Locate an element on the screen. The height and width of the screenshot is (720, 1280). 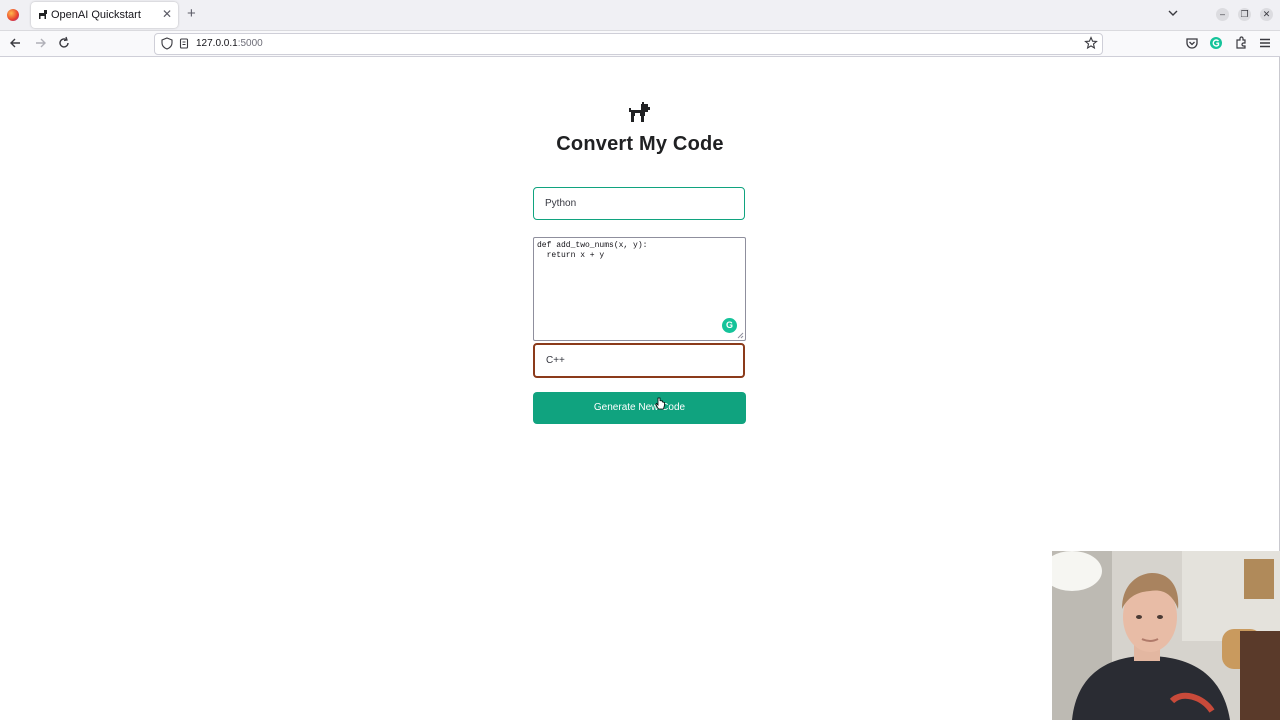
dog-favicon-icon is located at coordinates (43, 14).